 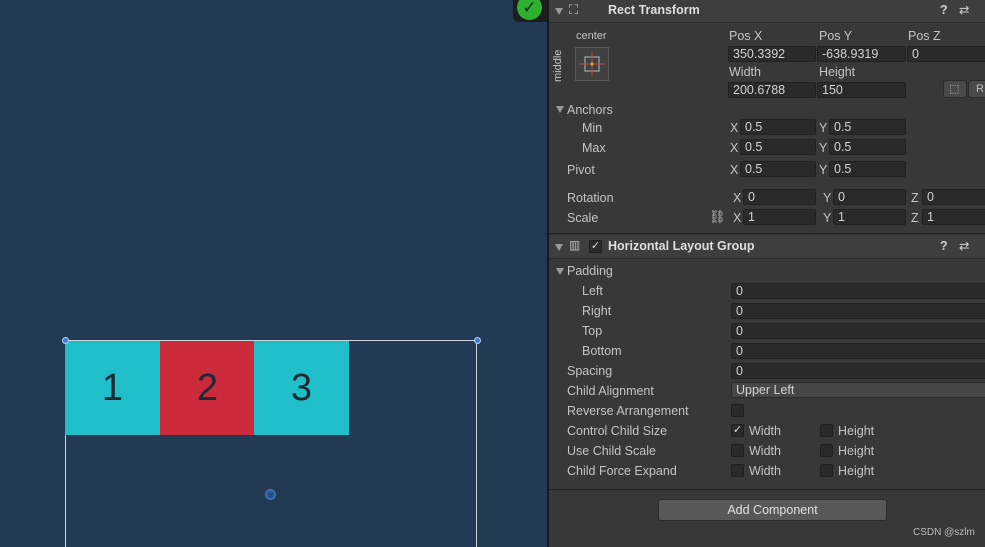 I want to click on force-expand-width-label: Width, so click(x=765, y=471).